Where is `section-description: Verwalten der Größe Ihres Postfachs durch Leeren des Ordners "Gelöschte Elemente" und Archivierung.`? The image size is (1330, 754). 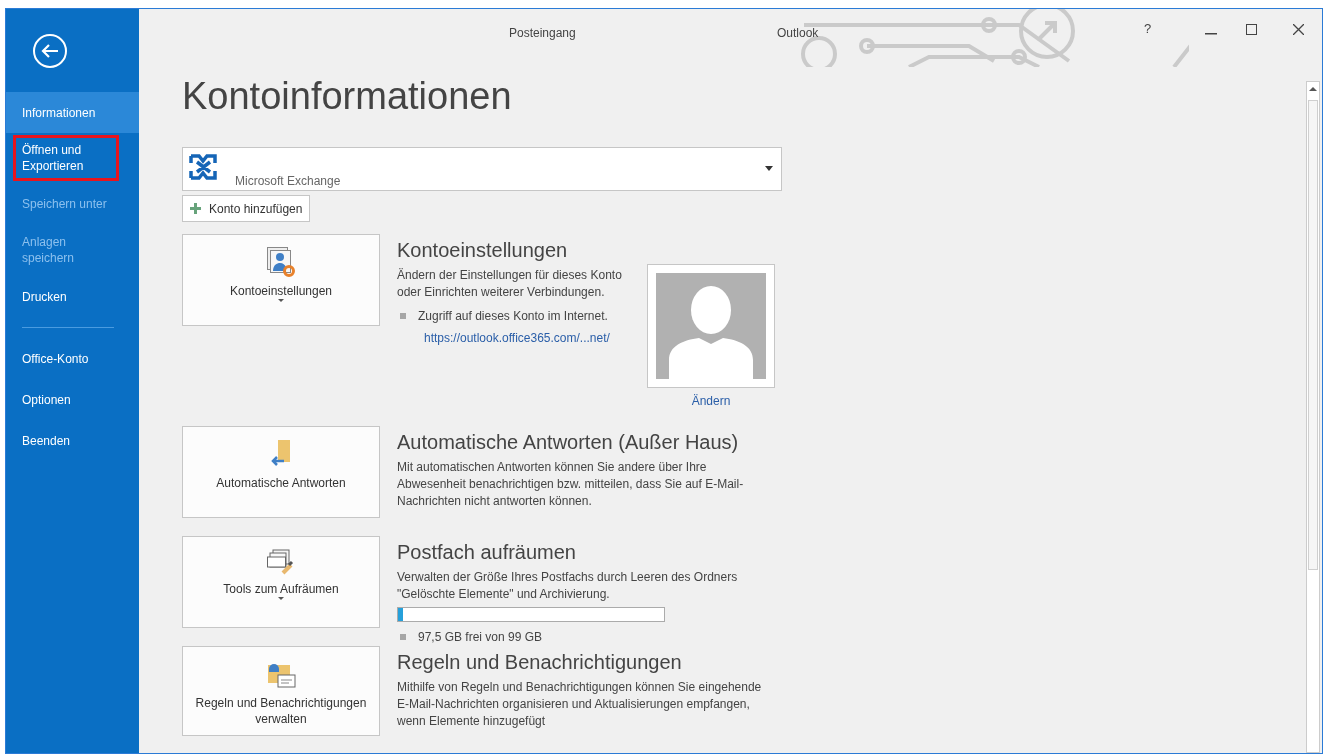 section-description: Verwalten der Größe Ihres Postfachs durch Leeren des Ordners "Gelöschte Elemente" und Archivierung. is located at coordinates (568, 586).